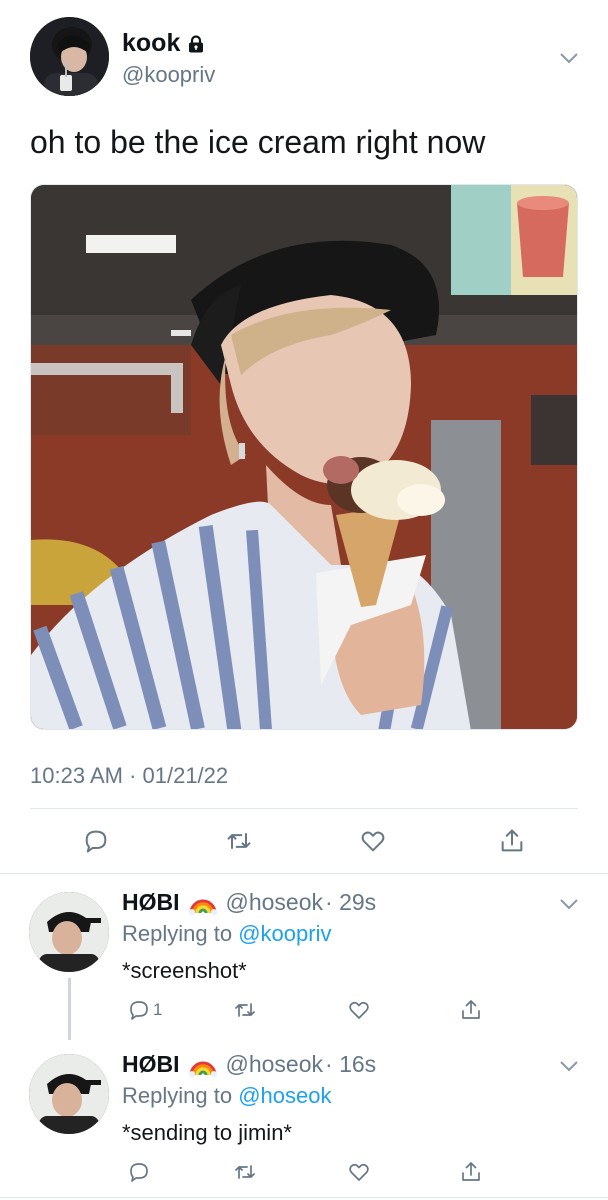 Image resolution: width=608 pixels, height=1200 pixels. I want to click on reply-author: HØBI @hoseok · 29s, so click(249, 902).